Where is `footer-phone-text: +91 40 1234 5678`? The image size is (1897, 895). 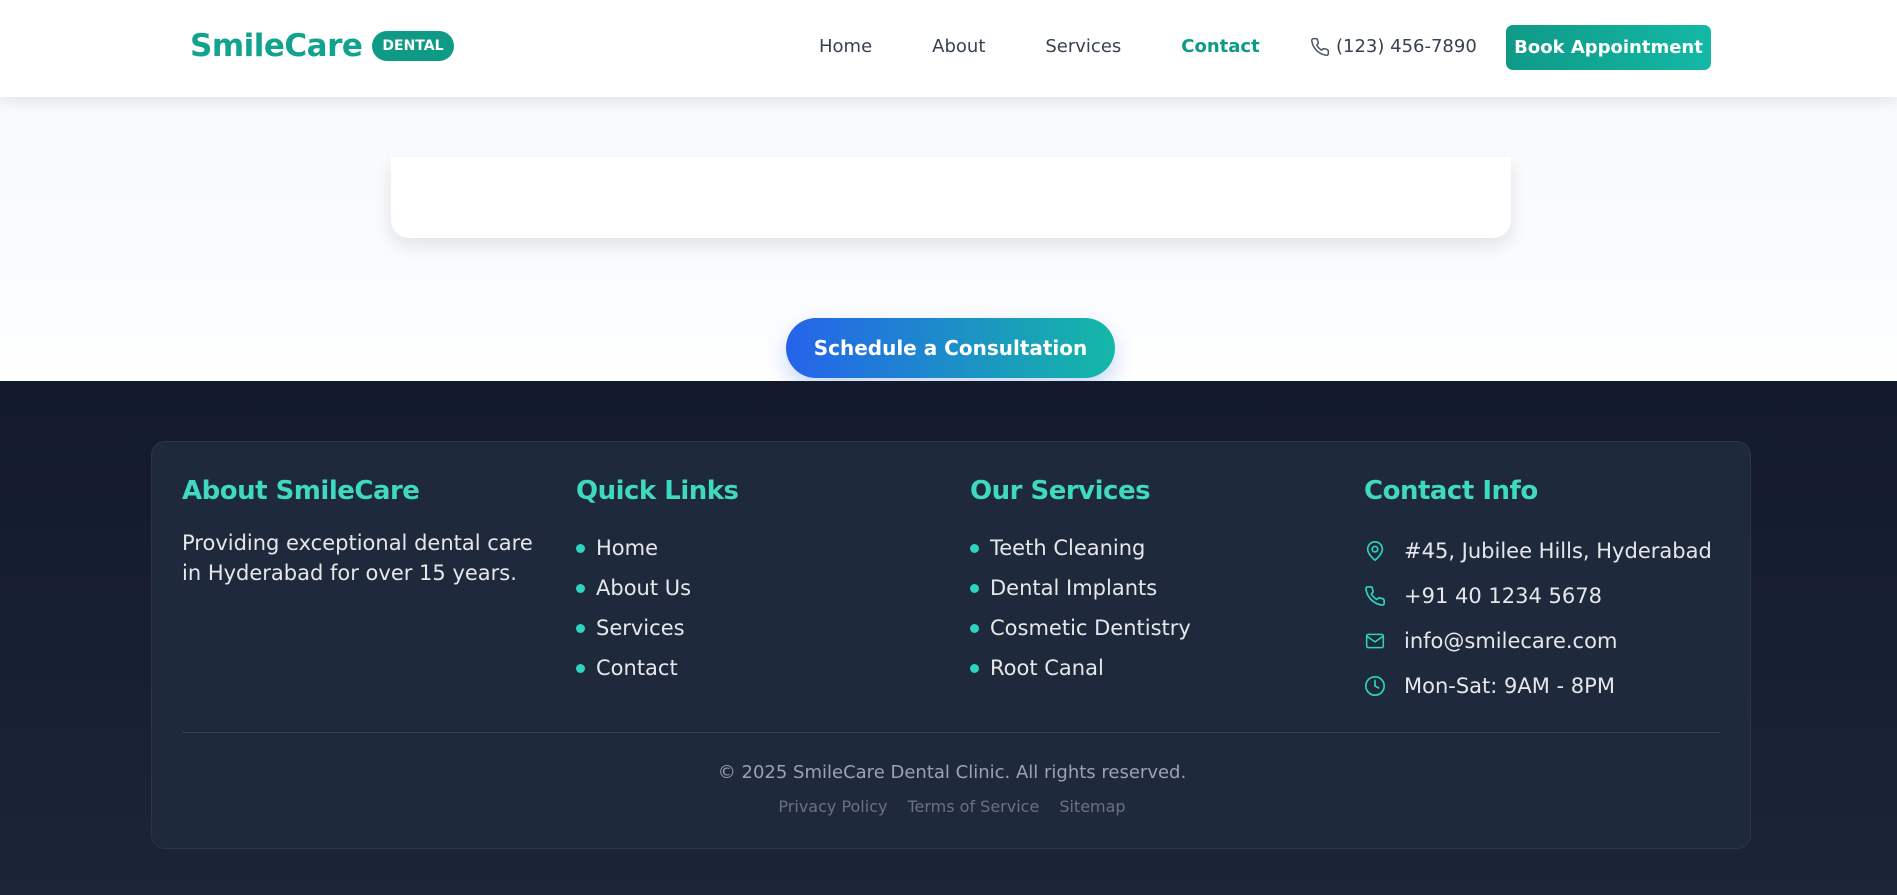
footer-phone-text: +91 40 1234 5678 is located at coordinates (1503, 595).